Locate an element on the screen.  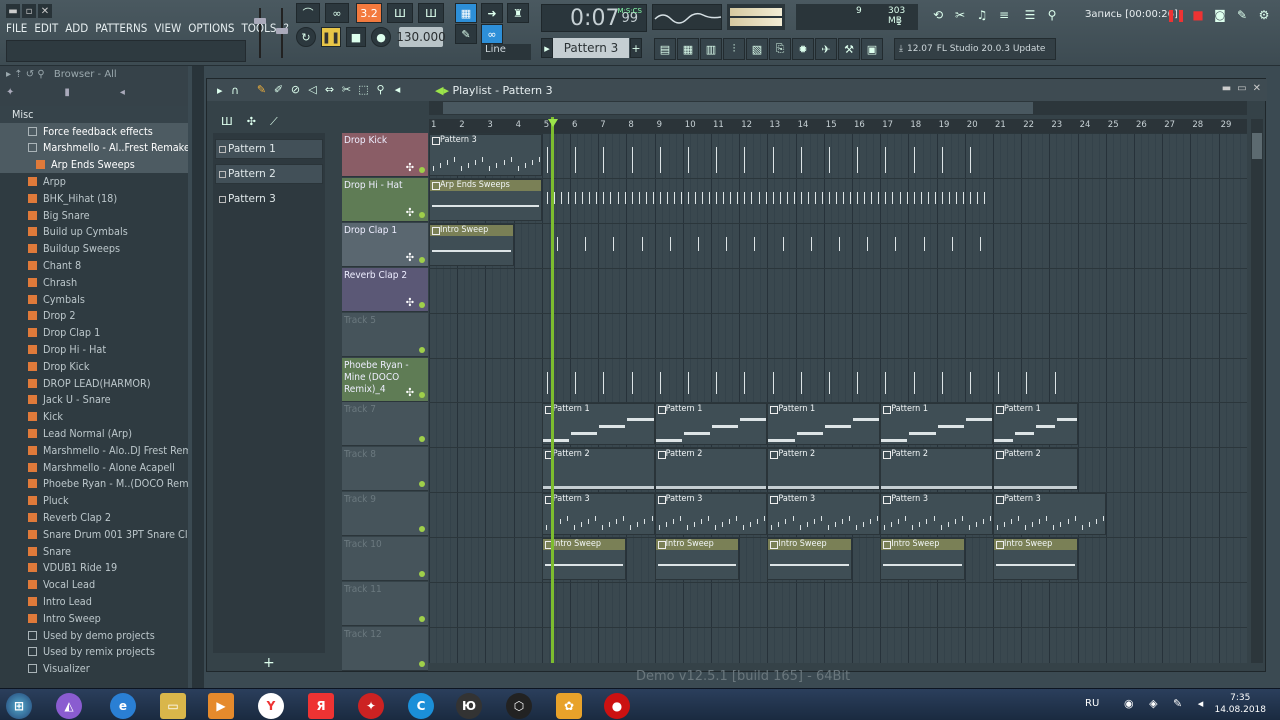
track-header: Track 8 is located at coordinates (385, 469).